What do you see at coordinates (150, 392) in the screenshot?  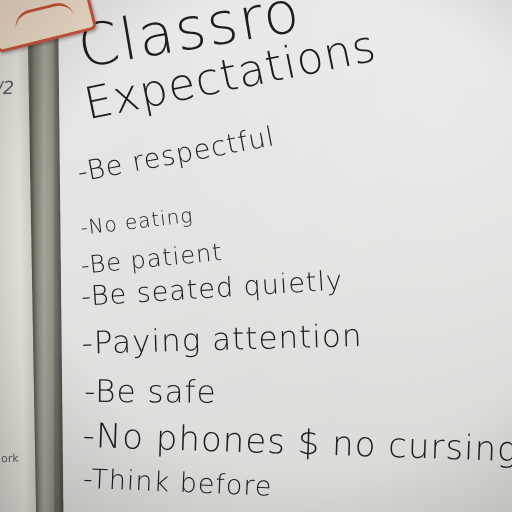 I see `expectation-item: -Be safe` at bounding box center [150, 392].